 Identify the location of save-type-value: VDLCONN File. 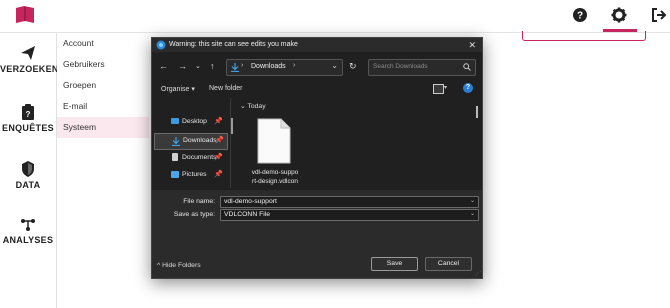
(247, 214).